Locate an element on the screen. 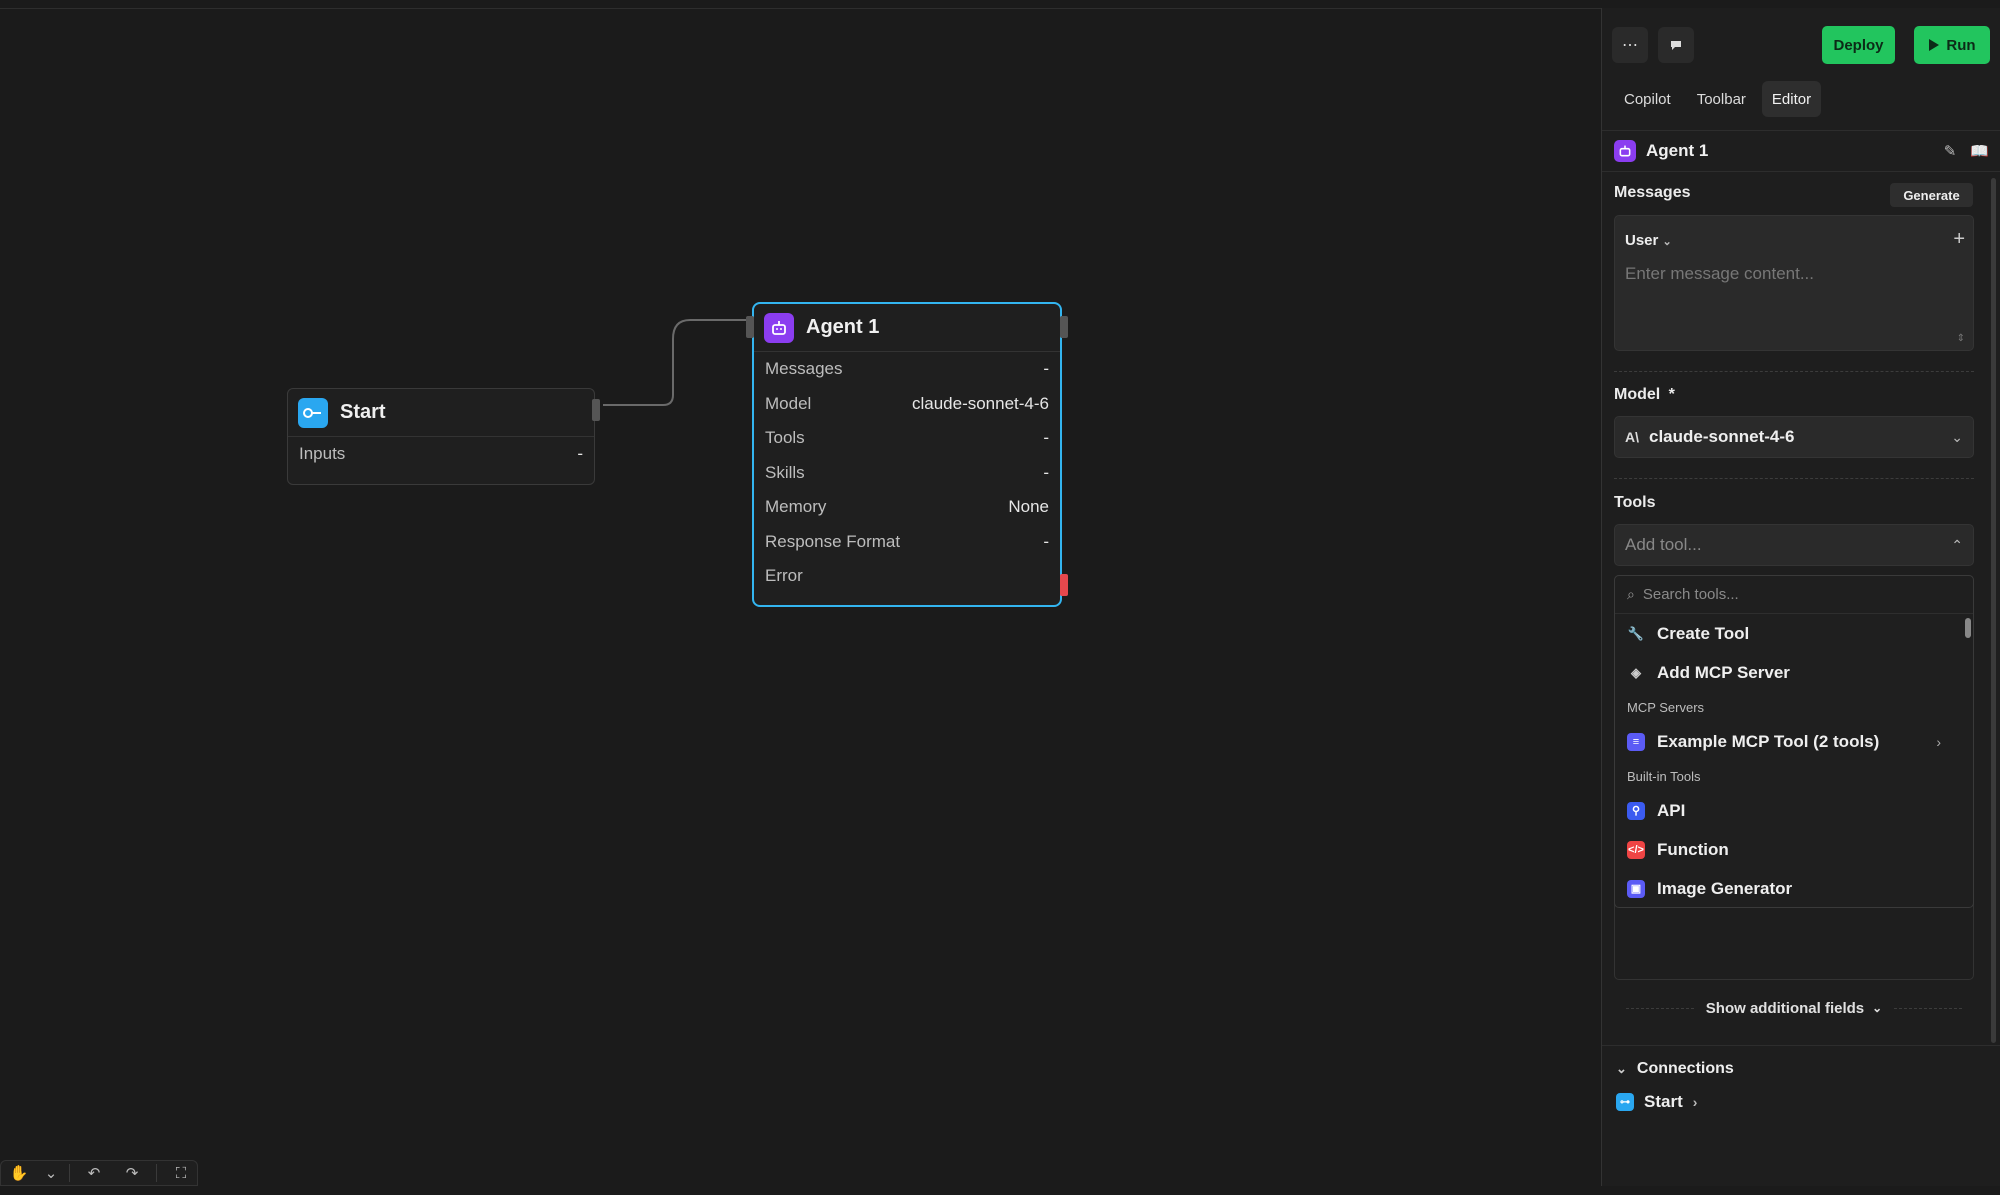 This screenshot has height=1195, width=2000. chat-bubble-icon is located at coordinates (1676, 45).